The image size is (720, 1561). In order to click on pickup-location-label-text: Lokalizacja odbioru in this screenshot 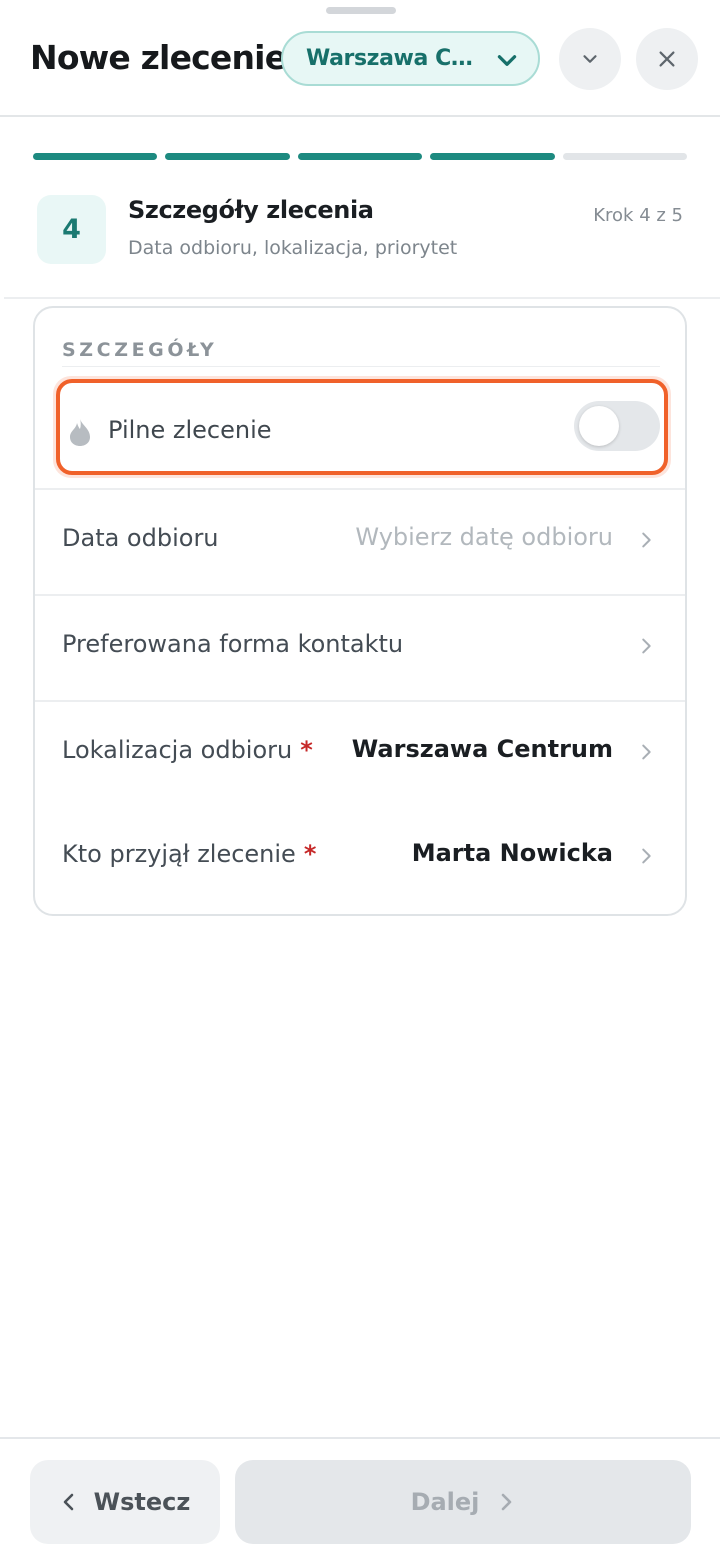, I will do `click(177, 750)`.